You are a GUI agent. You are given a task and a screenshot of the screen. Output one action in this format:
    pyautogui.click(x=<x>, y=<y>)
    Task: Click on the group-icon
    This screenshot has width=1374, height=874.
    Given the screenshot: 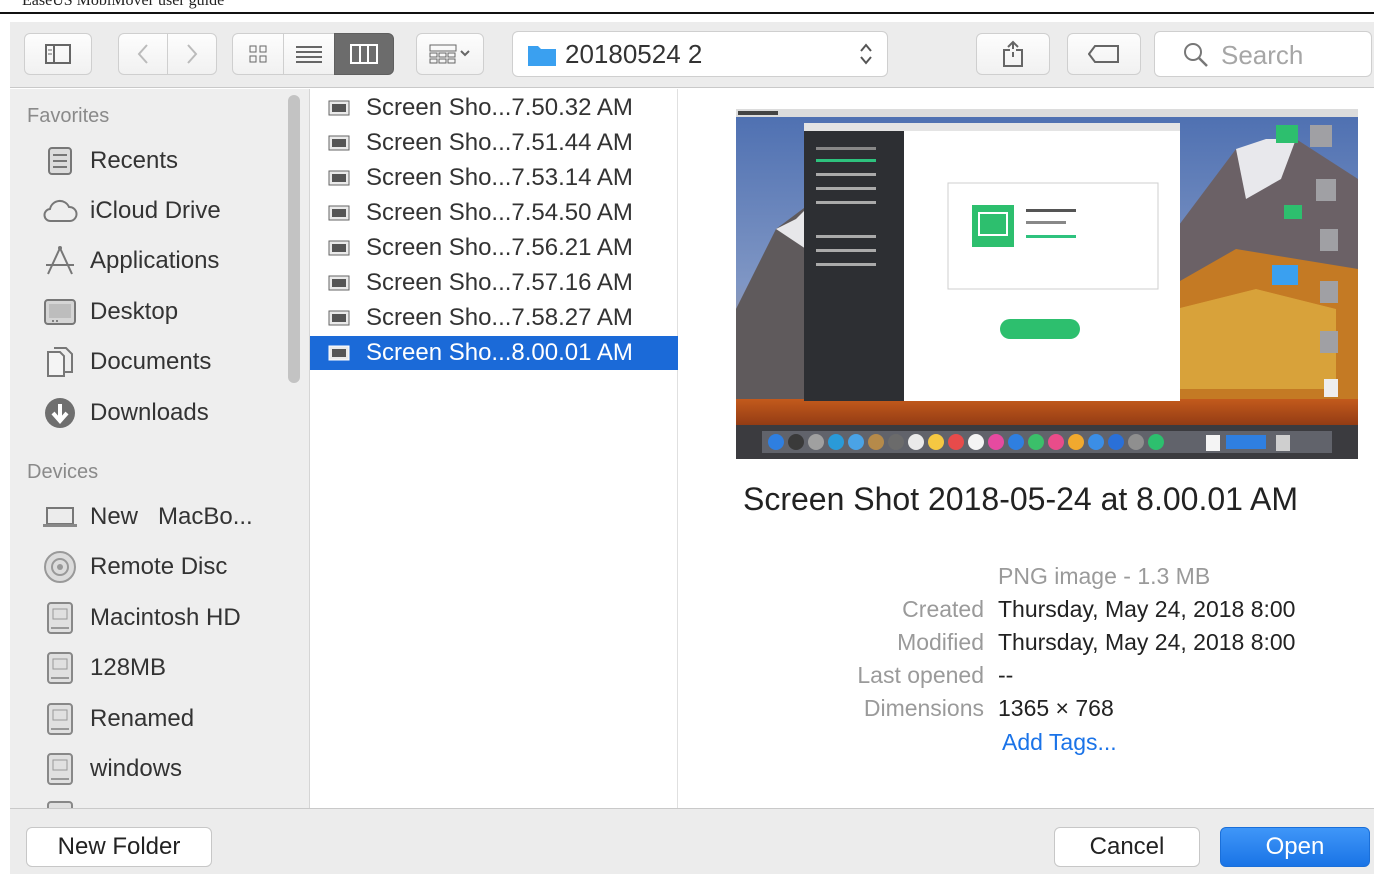 What is the action you would take?
    pyautogui.click(x=450, y=54)
    